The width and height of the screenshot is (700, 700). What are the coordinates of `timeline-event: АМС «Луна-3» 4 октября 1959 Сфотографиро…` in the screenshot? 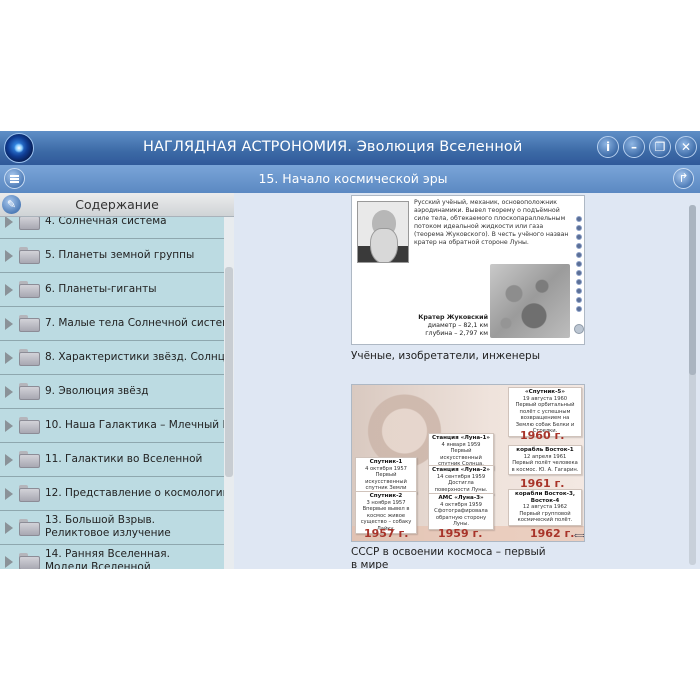 It's located at (461, 511).